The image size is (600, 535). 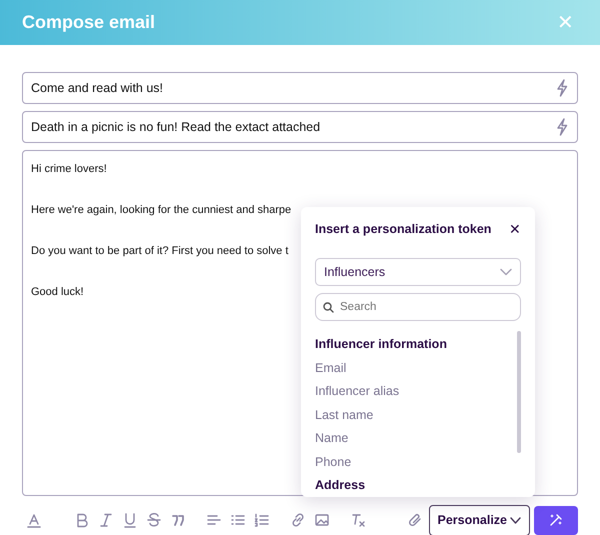 I want to click on select-value: Influencers, so click(x=355, y=272).